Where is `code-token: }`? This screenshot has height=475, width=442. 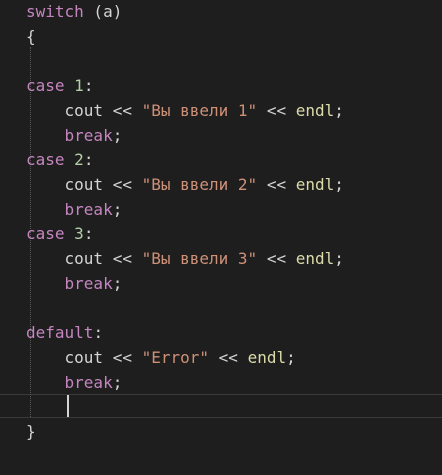 code-token: } is located at coordinates (31, 431).